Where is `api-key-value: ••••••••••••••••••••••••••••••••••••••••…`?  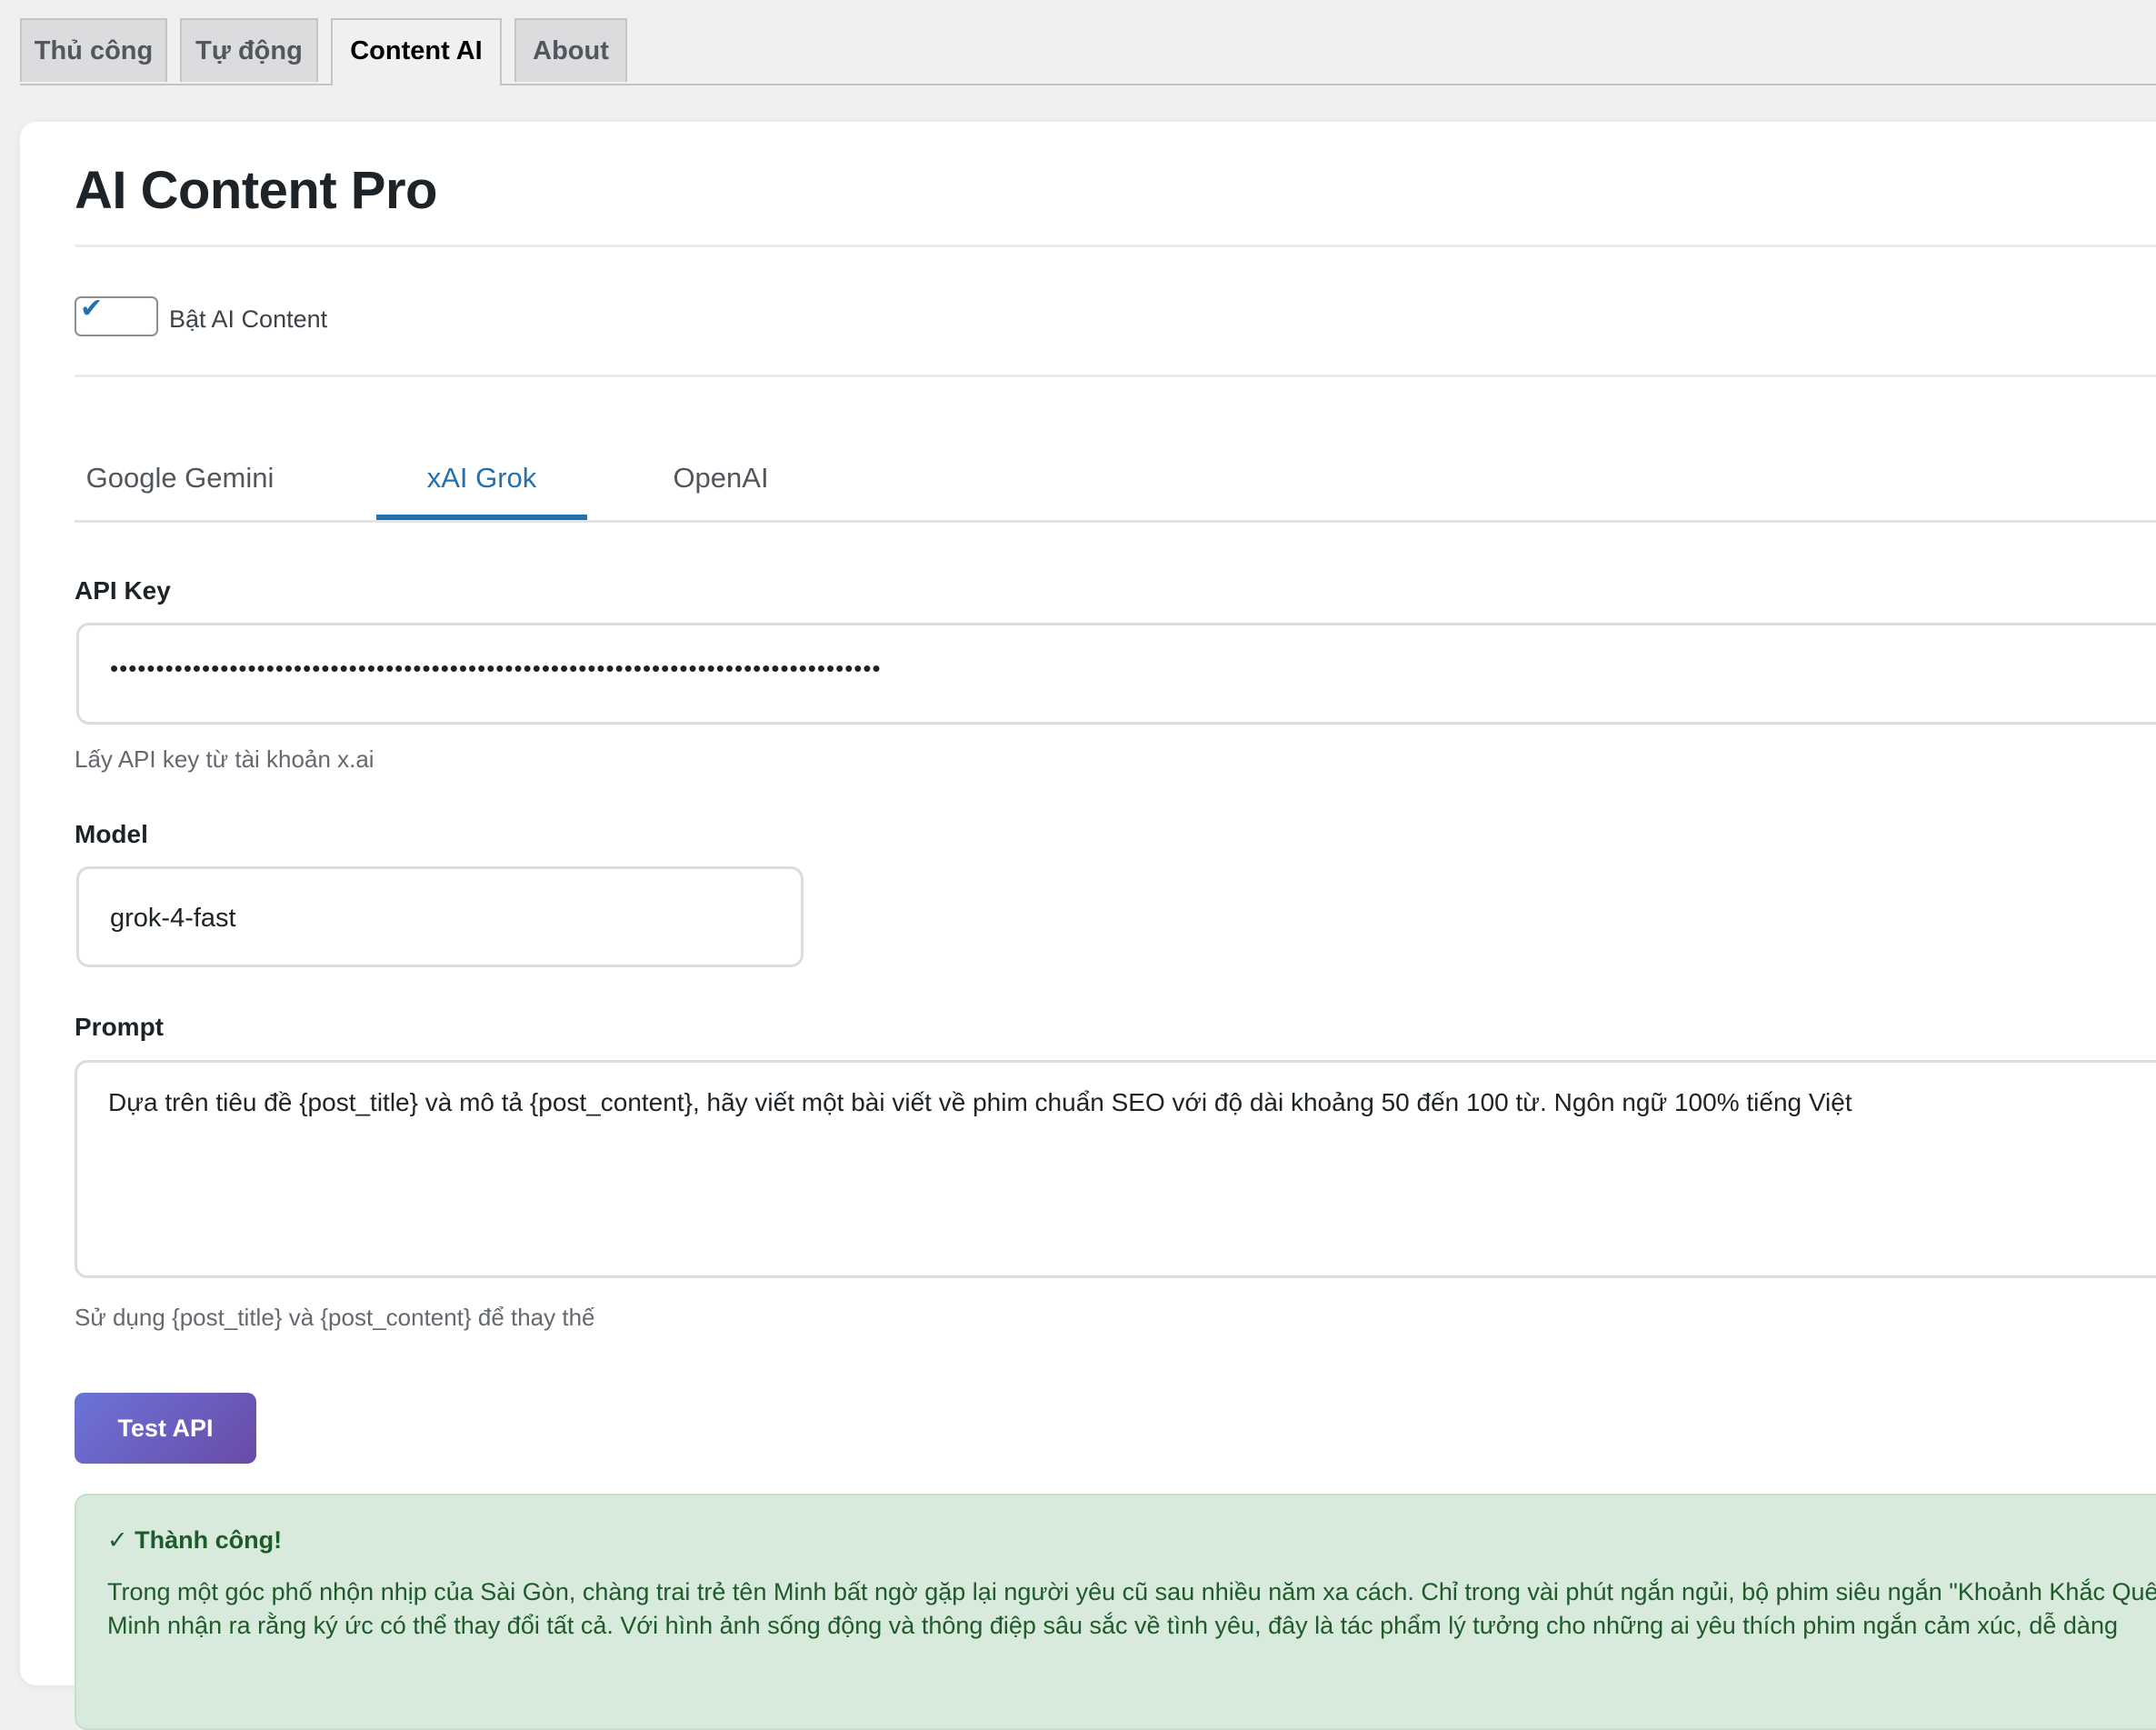
api-key-value: ••••••••••••••••••••••••••••••••••••••••… is located at coordinates (496, 668).